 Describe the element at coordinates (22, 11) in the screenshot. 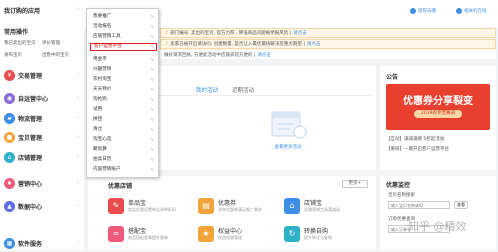

I see `my-apps-title: 我订购的应用` at that location.